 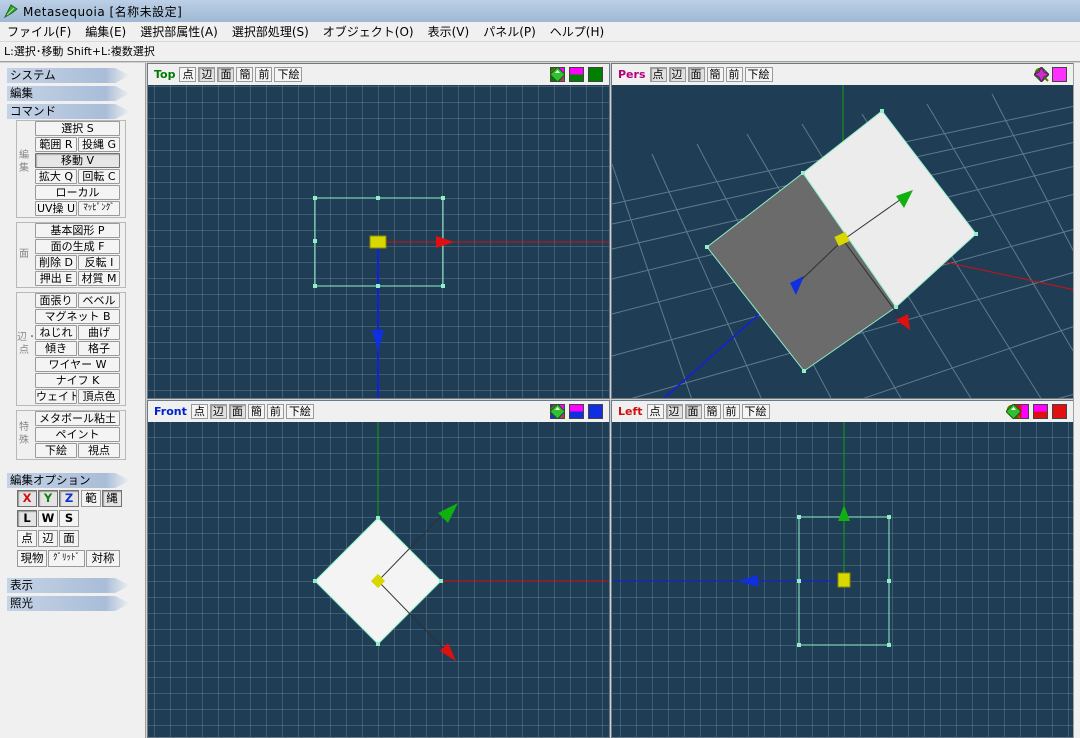 I want to click on local-button: ローカル, so click(x=77, y=192).